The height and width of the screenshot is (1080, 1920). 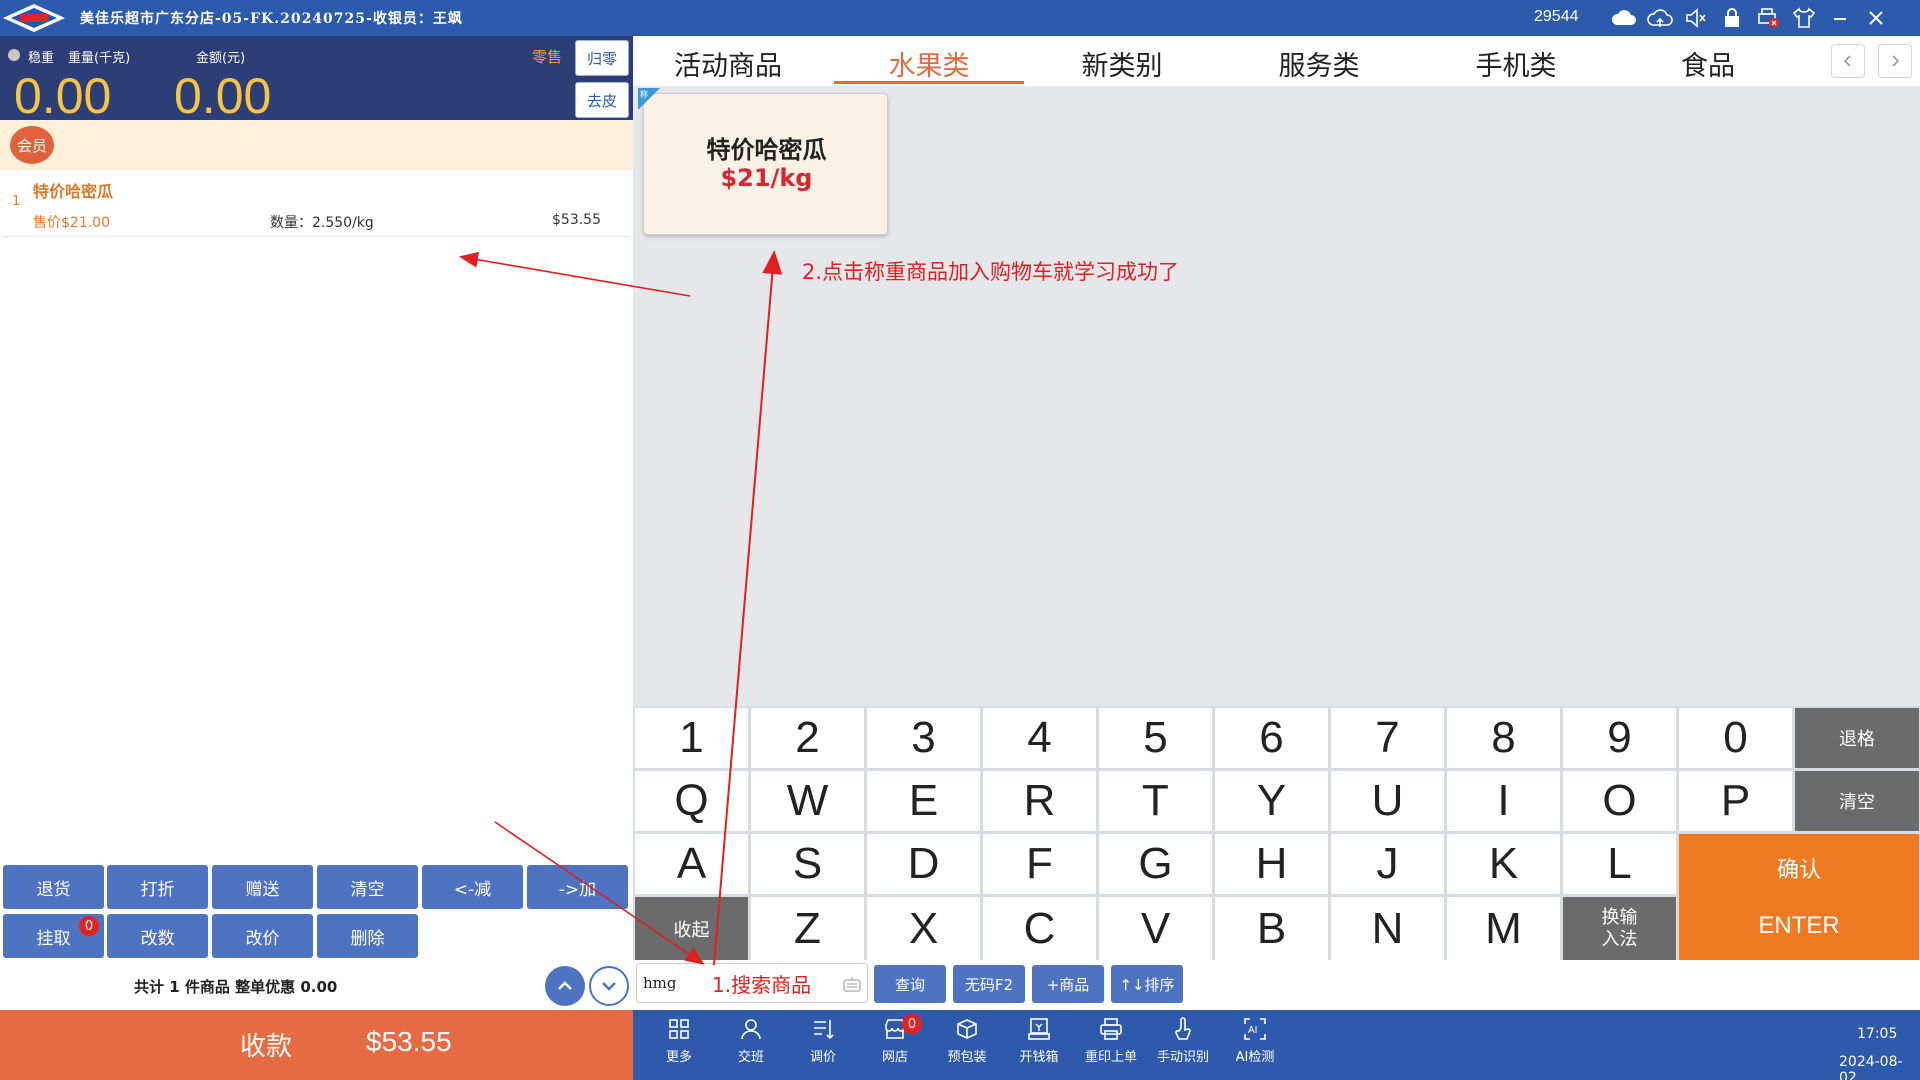 I want to click on key-5: 5, so click(x=1155, y=738).